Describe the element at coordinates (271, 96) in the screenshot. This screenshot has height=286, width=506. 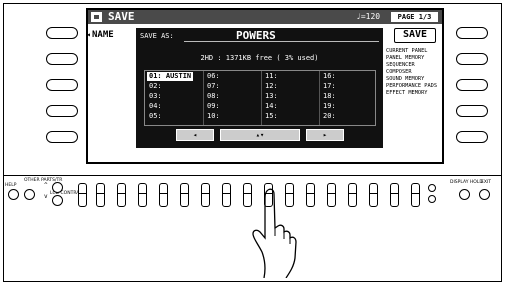
I see `file-slot: 13:` at that location.